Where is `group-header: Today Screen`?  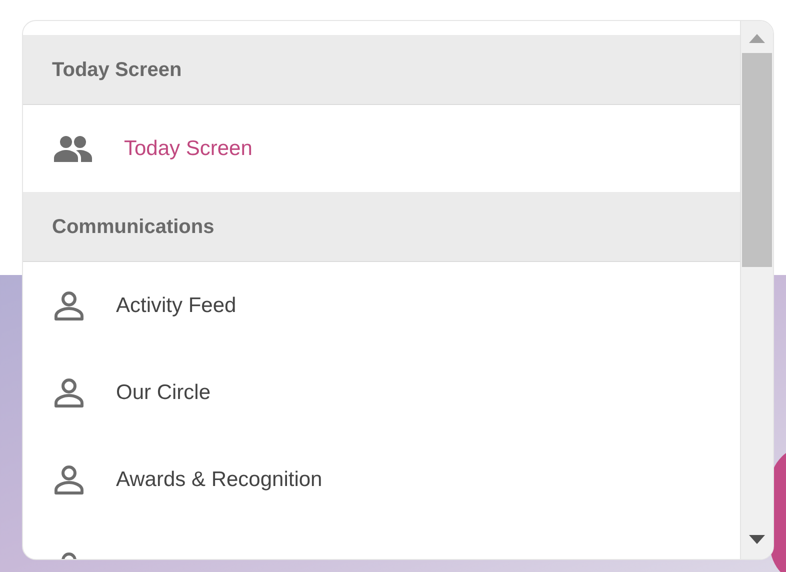 group-header: Today Screen is located at coordinates (381, 70).